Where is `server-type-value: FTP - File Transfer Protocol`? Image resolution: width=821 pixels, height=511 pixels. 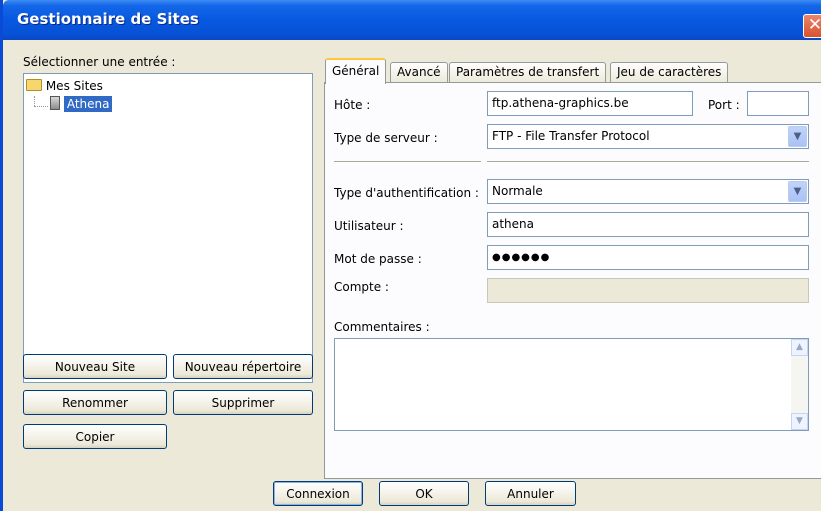
server-type-value: FTP - File Transfer Protocol is located at coordinates (571, 136).